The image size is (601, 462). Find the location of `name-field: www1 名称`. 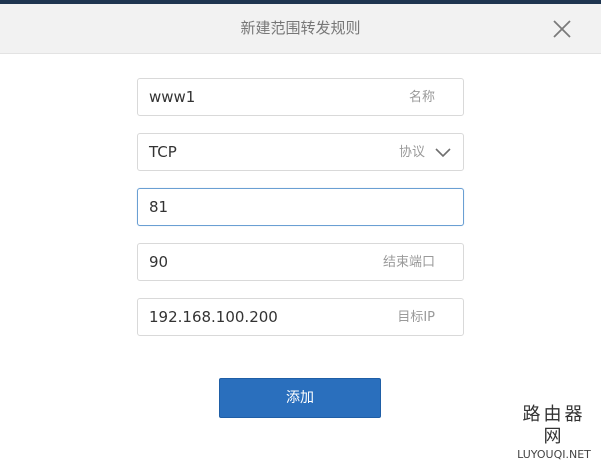

name-field: www1 名称 is located at coordinates (300, 97).